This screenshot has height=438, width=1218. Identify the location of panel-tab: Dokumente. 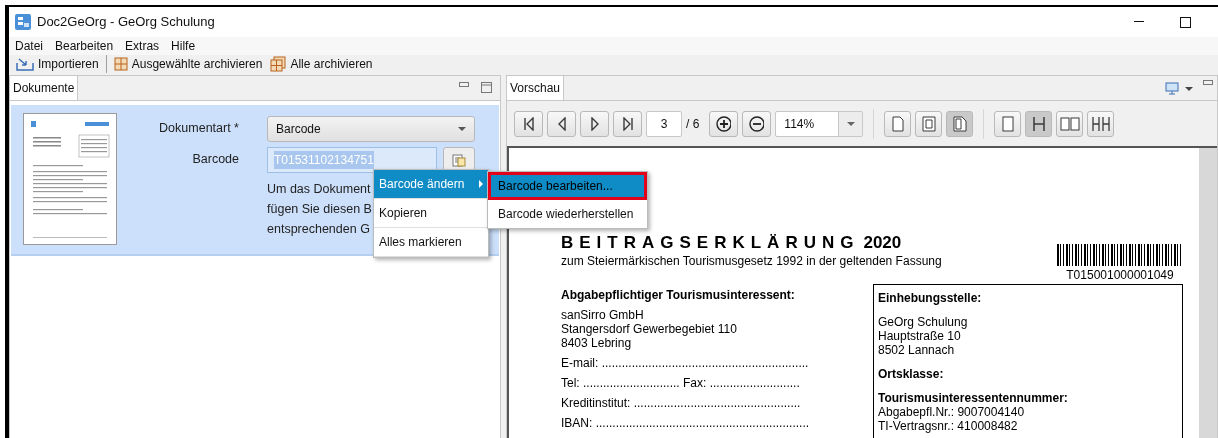
(44, 88).